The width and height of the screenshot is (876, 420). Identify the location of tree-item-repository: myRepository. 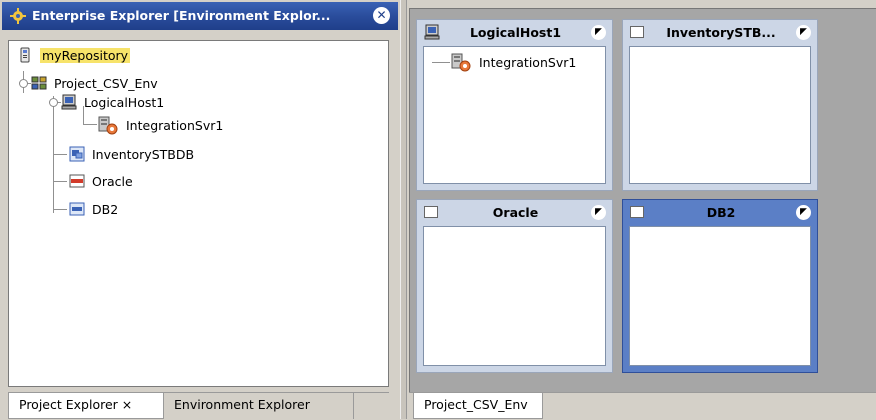
(74, 55).